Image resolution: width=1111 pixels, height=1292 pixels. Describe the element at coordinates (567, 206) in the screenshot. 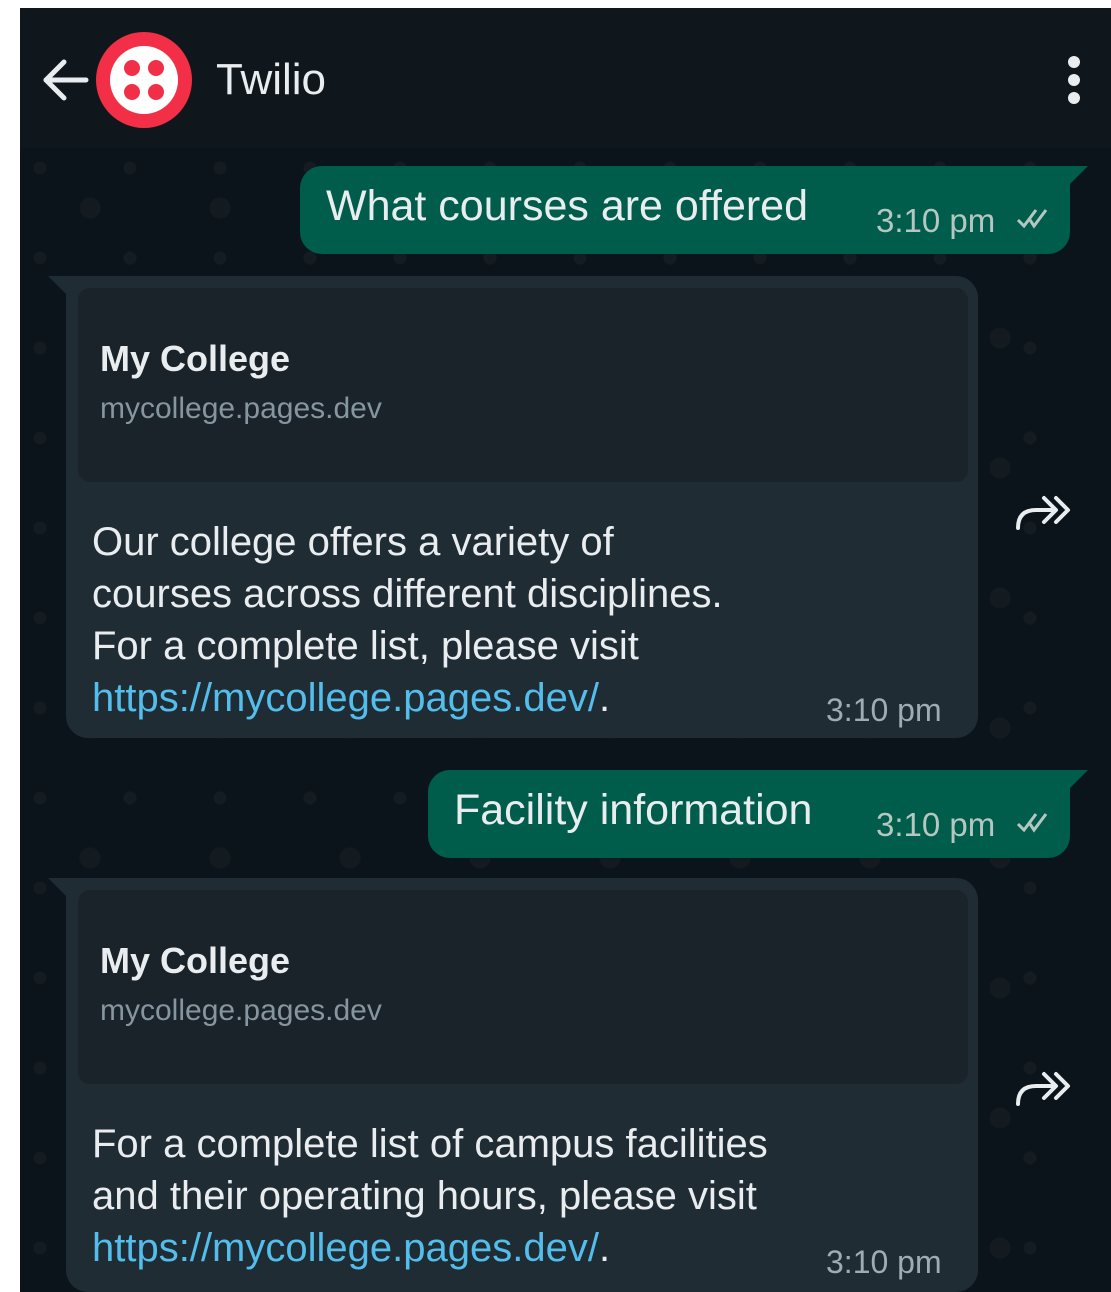

I see `message-text: What courses are offered` at that location.